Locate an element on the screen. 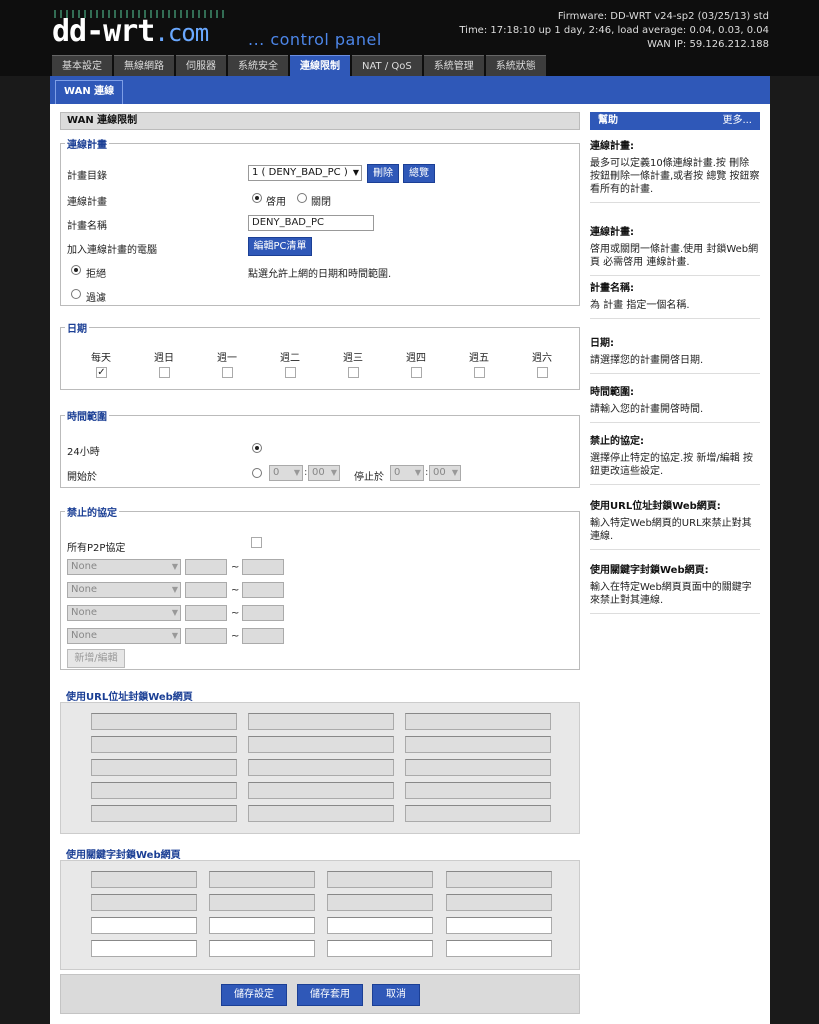 Image resolution: width=819 pixels, height=1024 pixels. help-section-body: 為 計畫 指定一個名稱. is located at coordinates (640, 305).